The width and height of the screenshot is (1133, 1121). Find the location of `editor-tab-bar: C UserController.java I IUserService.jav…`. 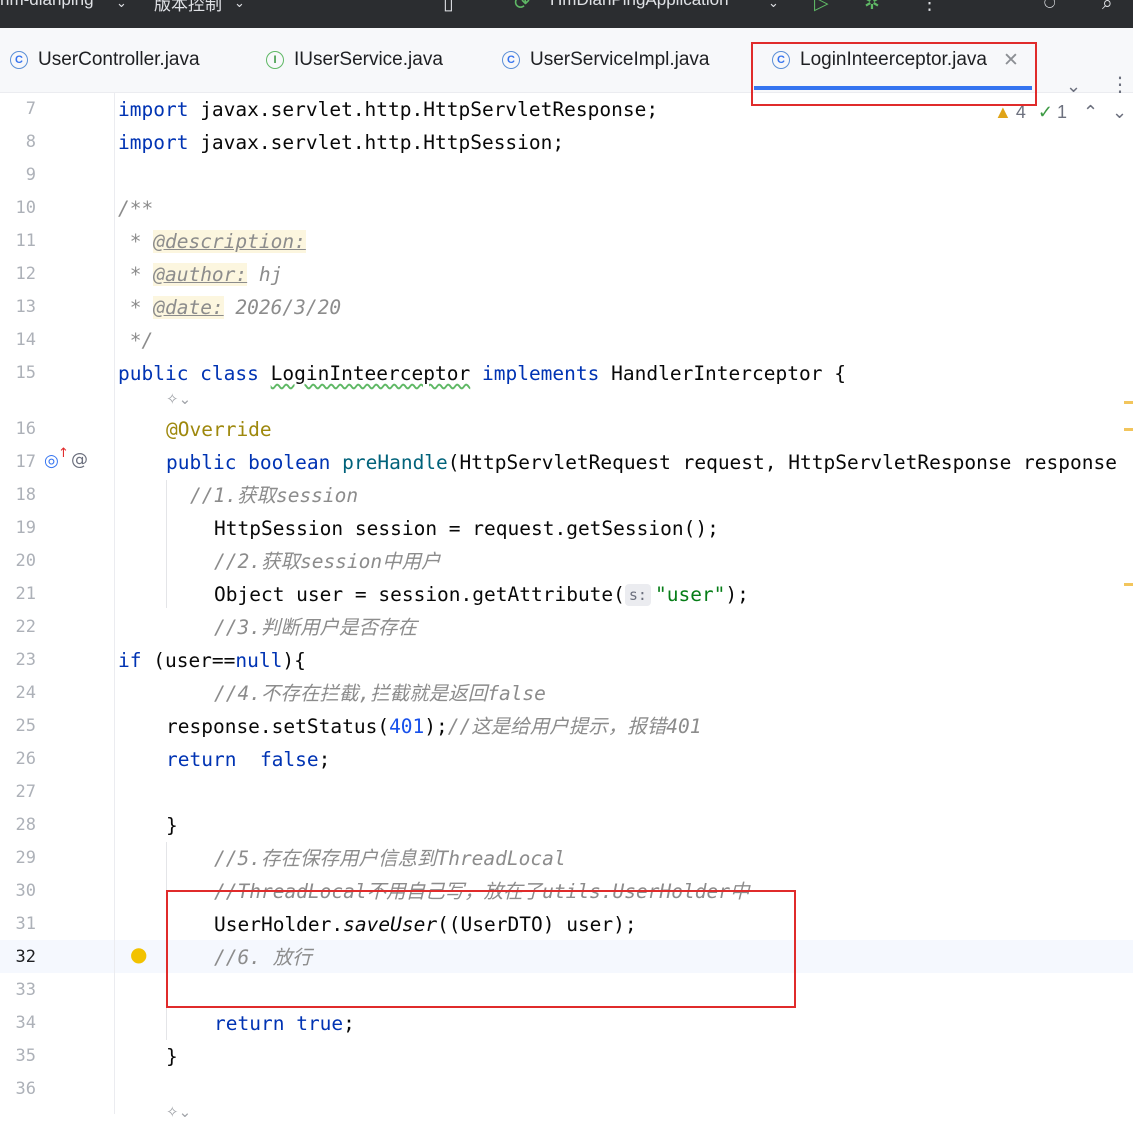

editor-tab-bar: C UserController.java I IUserService.jav… is located at coordinates (566, 62).